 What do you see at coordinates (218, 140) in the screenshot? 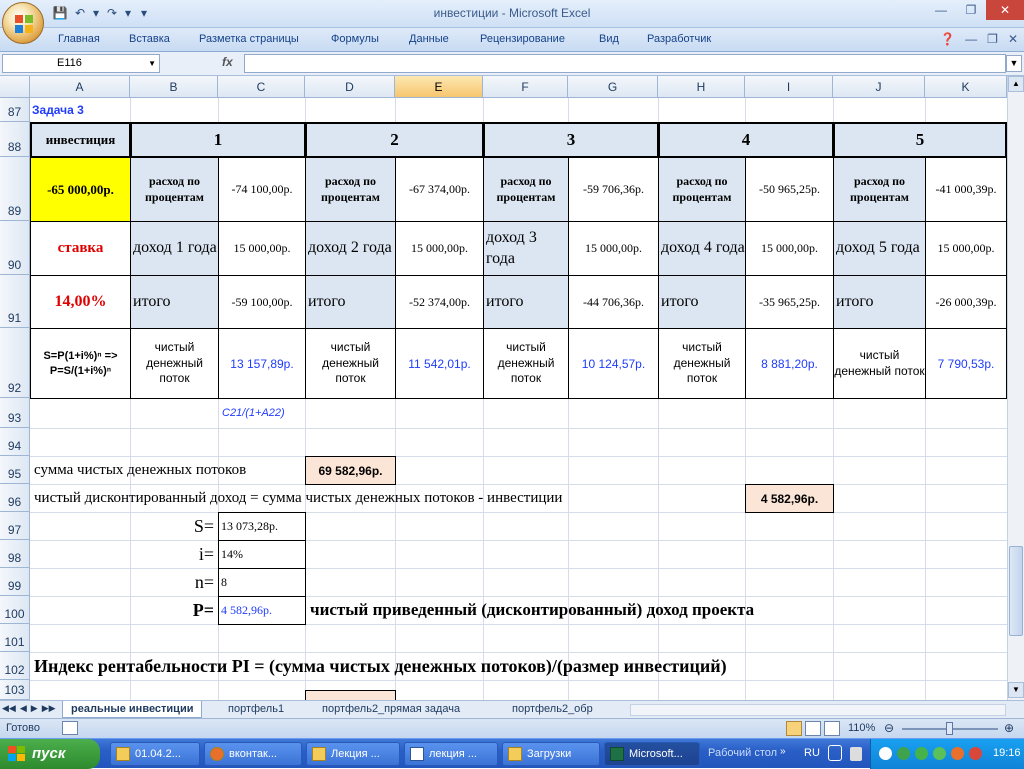
I see `period-header-1: 1` at bounding box center [218, 140].